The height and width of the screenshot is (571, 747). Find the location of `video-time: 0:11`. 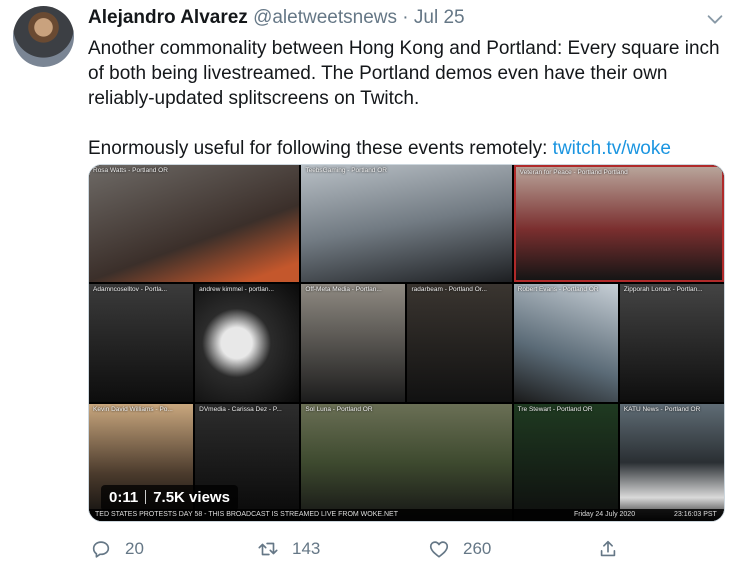

video-time: 0:11 is located at coordinates (124, 497).